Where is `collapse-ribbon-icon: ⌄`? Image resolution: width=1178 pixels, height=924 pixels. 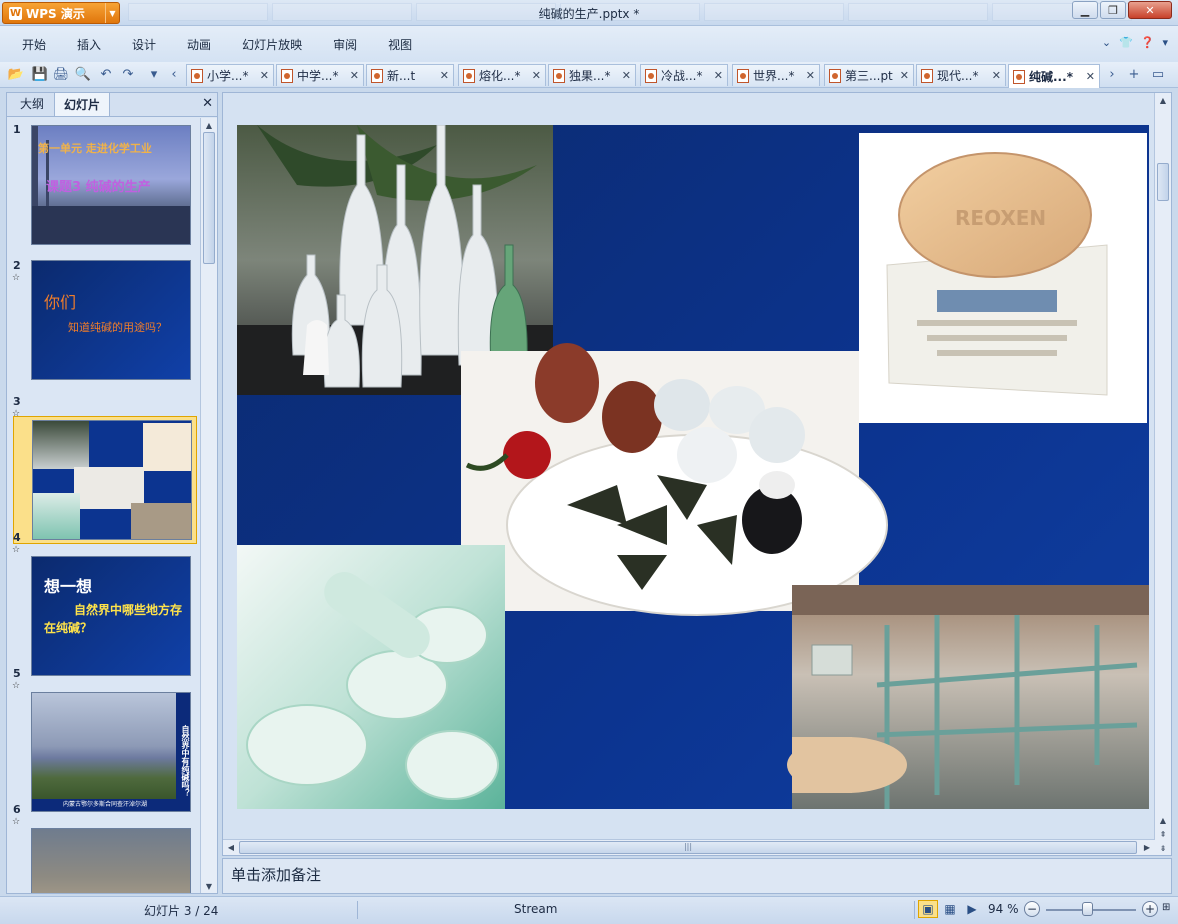
collapse-ribbon-icon: ⌄ is located at coordinates (1106, 42).